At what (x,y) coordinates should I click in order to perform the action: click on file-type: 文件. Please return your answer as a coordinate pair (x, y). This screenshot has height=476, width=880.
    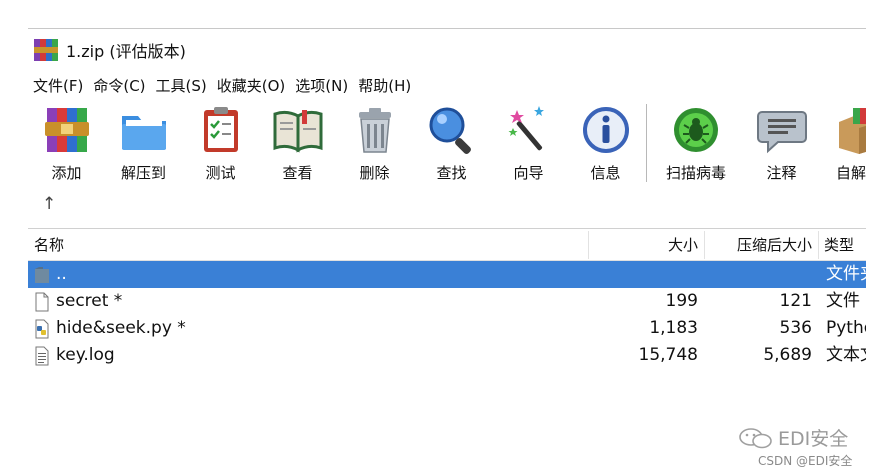
    Looking at the image, I should click on (843, 301).